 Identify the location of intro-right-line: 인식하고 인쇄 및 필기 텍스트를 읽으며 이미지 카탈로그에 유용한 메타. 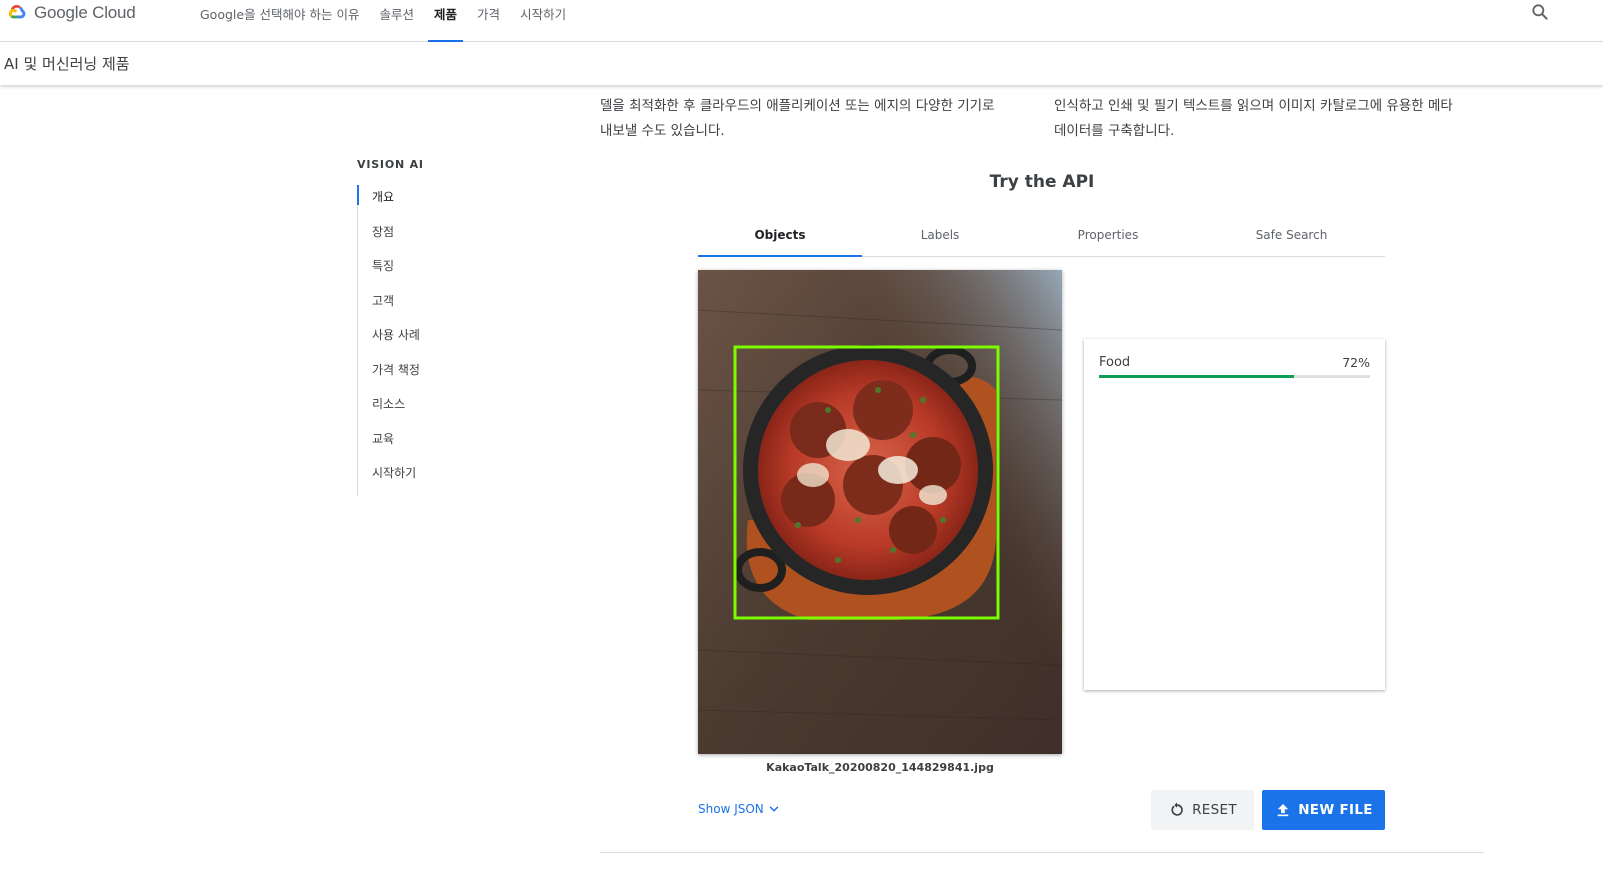
(1253, 106).